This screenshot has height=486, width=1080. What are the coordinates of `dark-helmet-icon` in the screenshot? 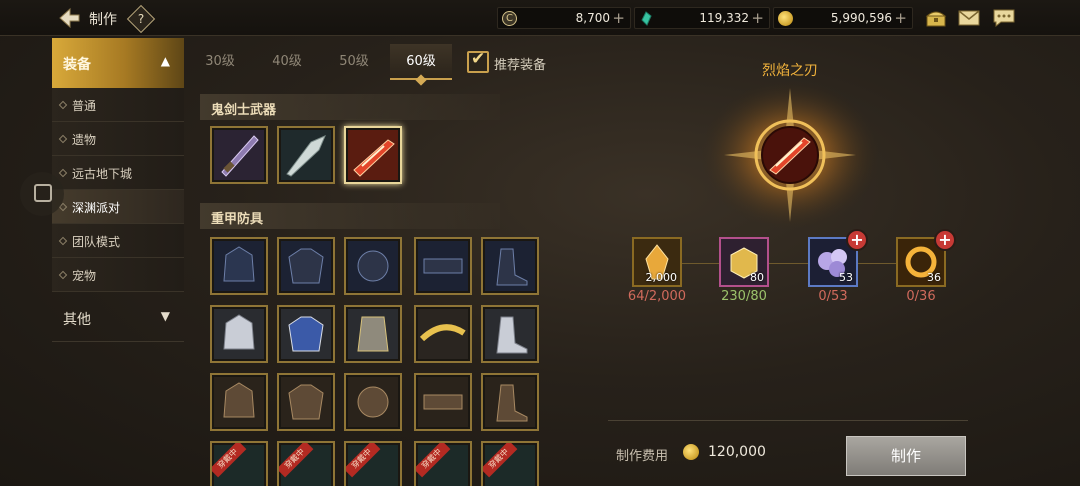 It's located at (239, 266).